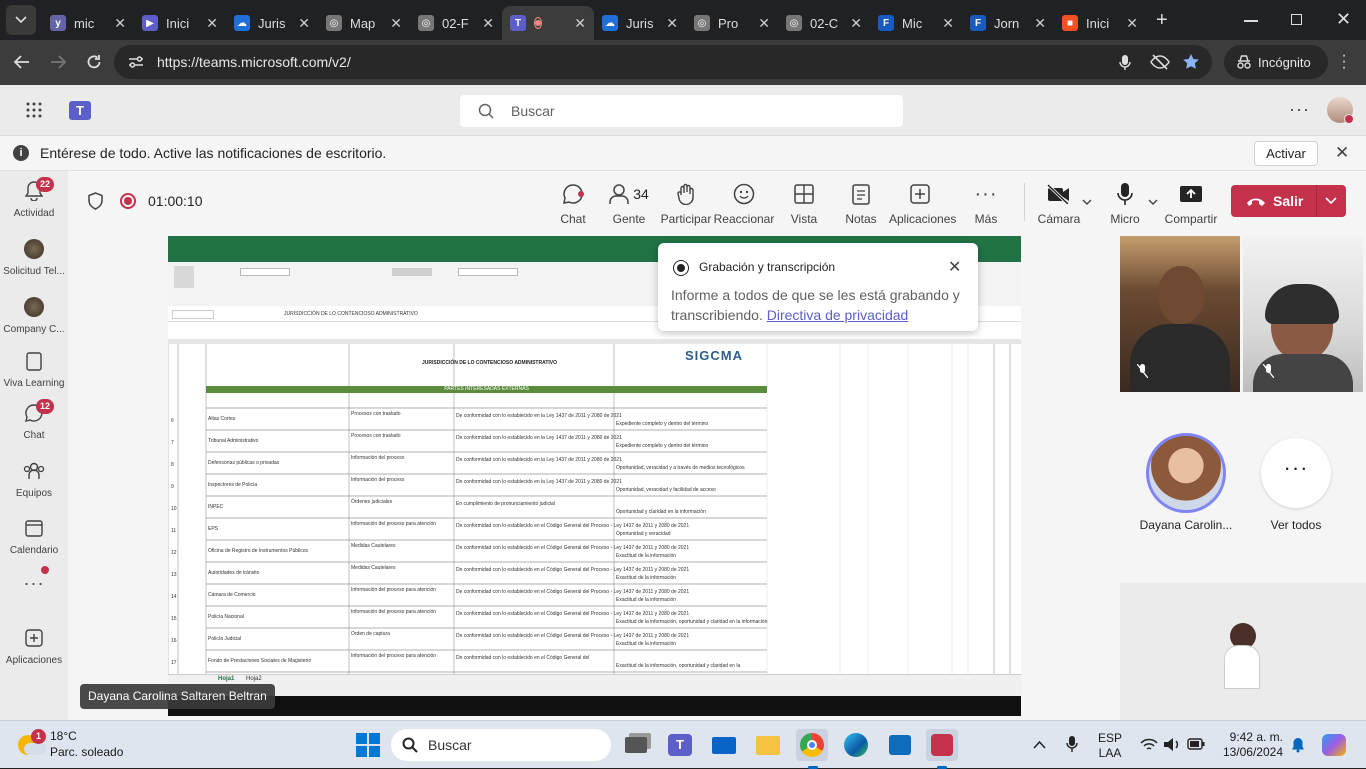 Image resolution: width=1366 pixels, height=769 pixels. What do you see at coordinates (1149, 745) in the screenshot?
I see `wifi-icon` at bounding box center [1149, 745].